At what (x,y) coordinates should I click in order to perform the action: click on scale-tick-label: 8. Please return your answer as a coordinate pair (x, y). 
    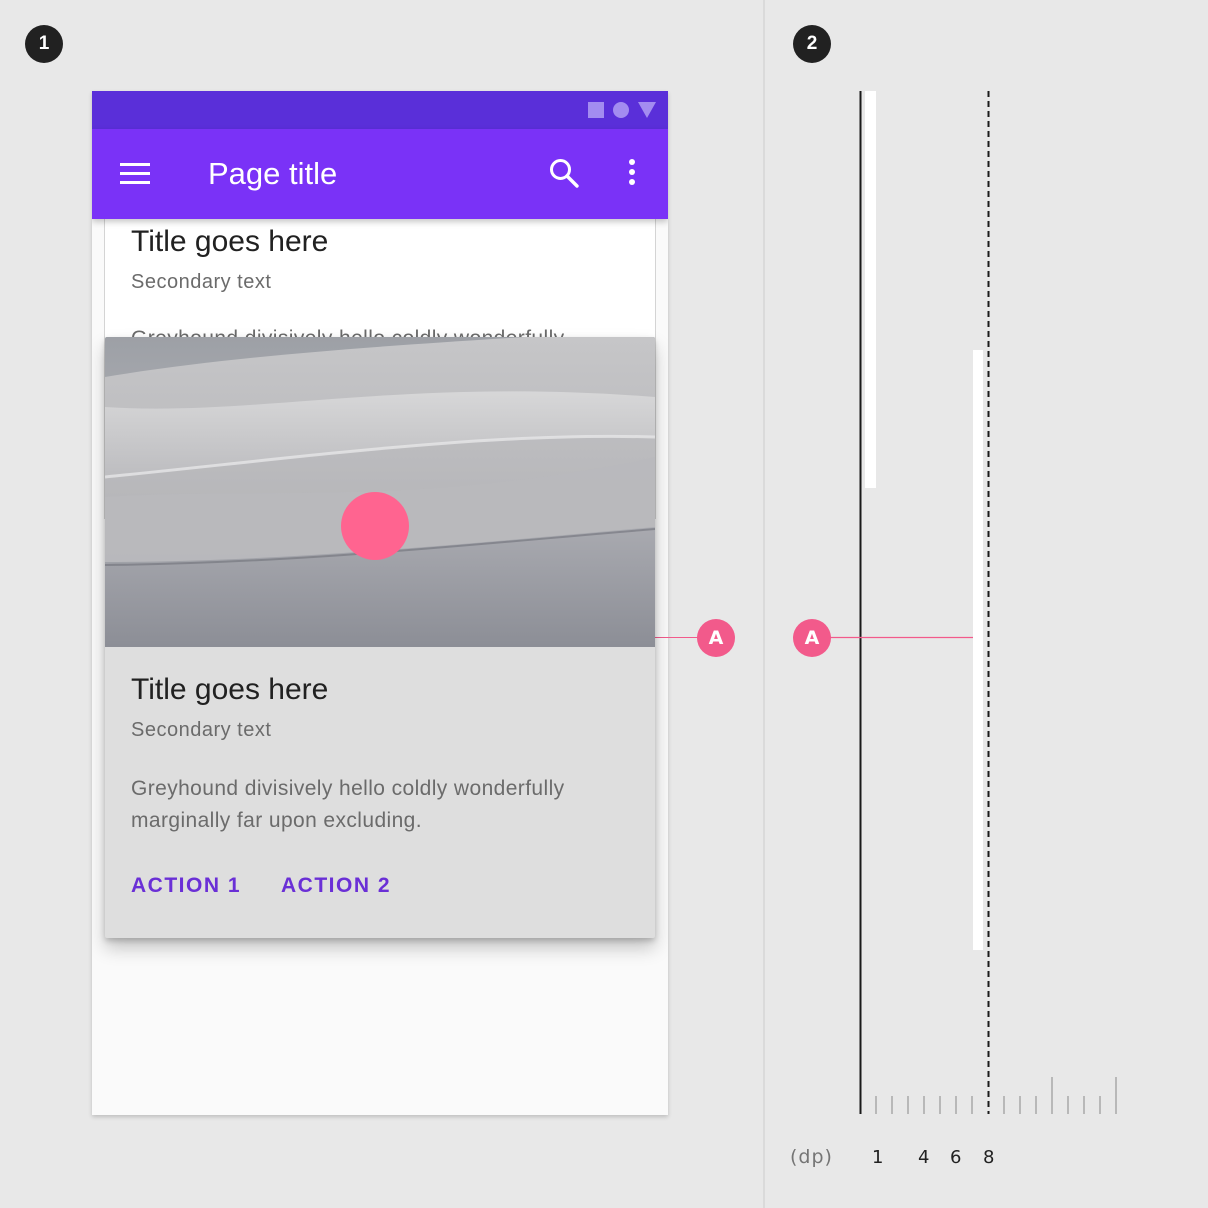
    Looking at the image, I should click on (989, 1157).